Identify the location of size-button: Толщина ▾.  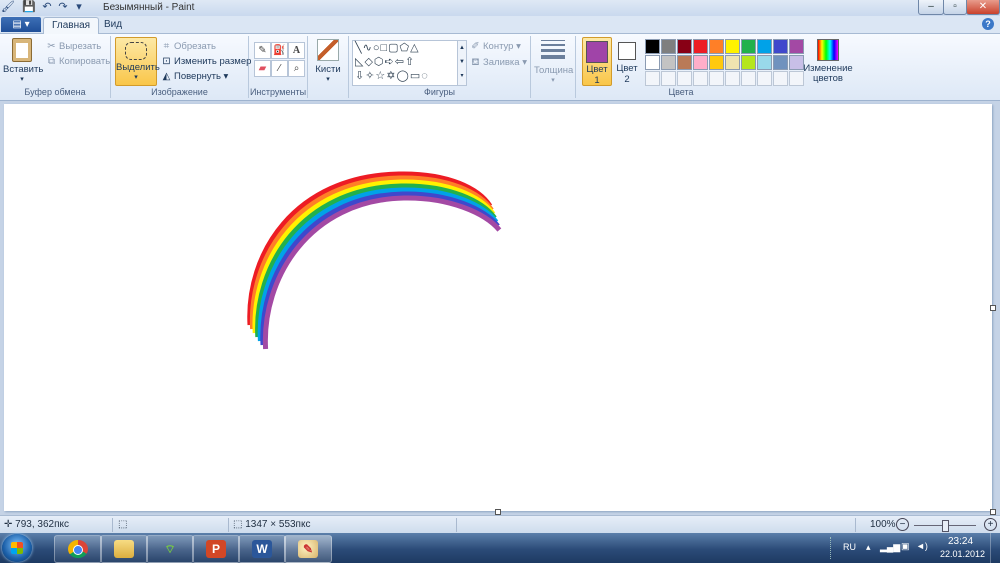
(553, 62).